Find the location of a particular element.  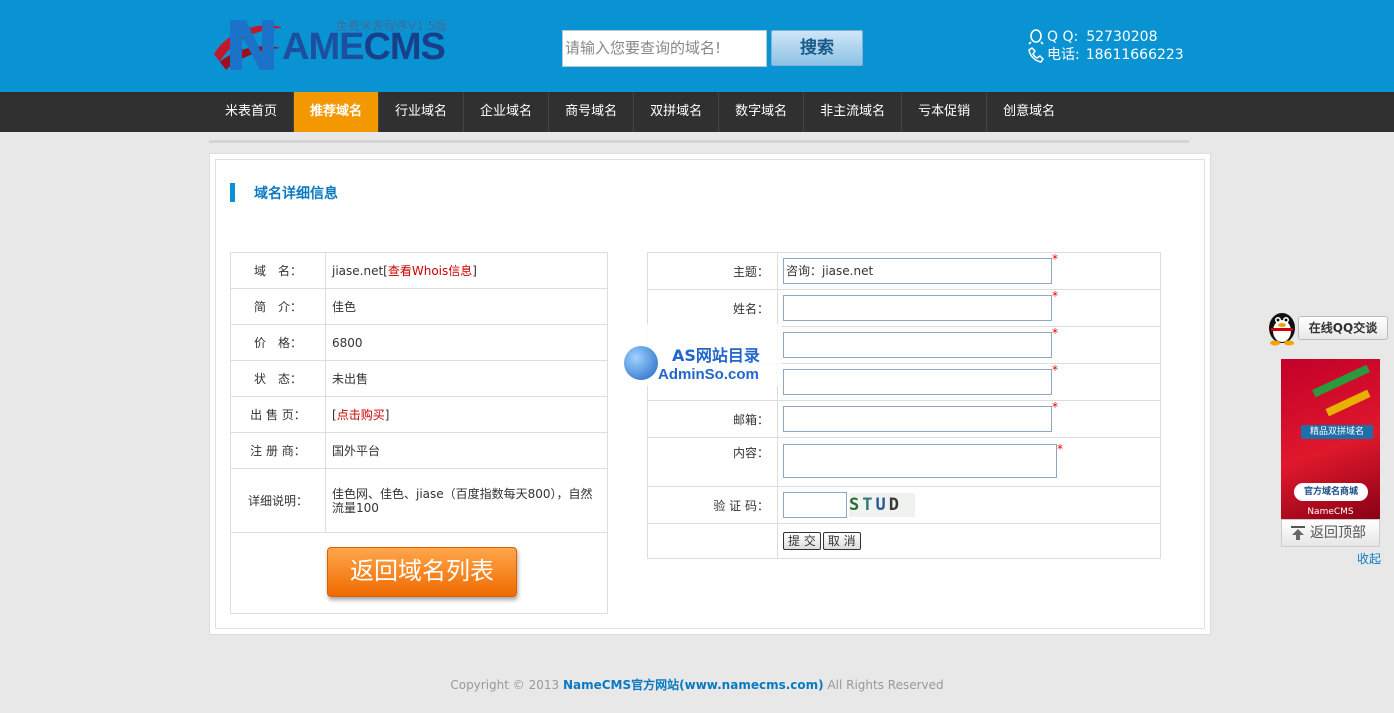

captcha-char: T is located at coordinates (869, 505).